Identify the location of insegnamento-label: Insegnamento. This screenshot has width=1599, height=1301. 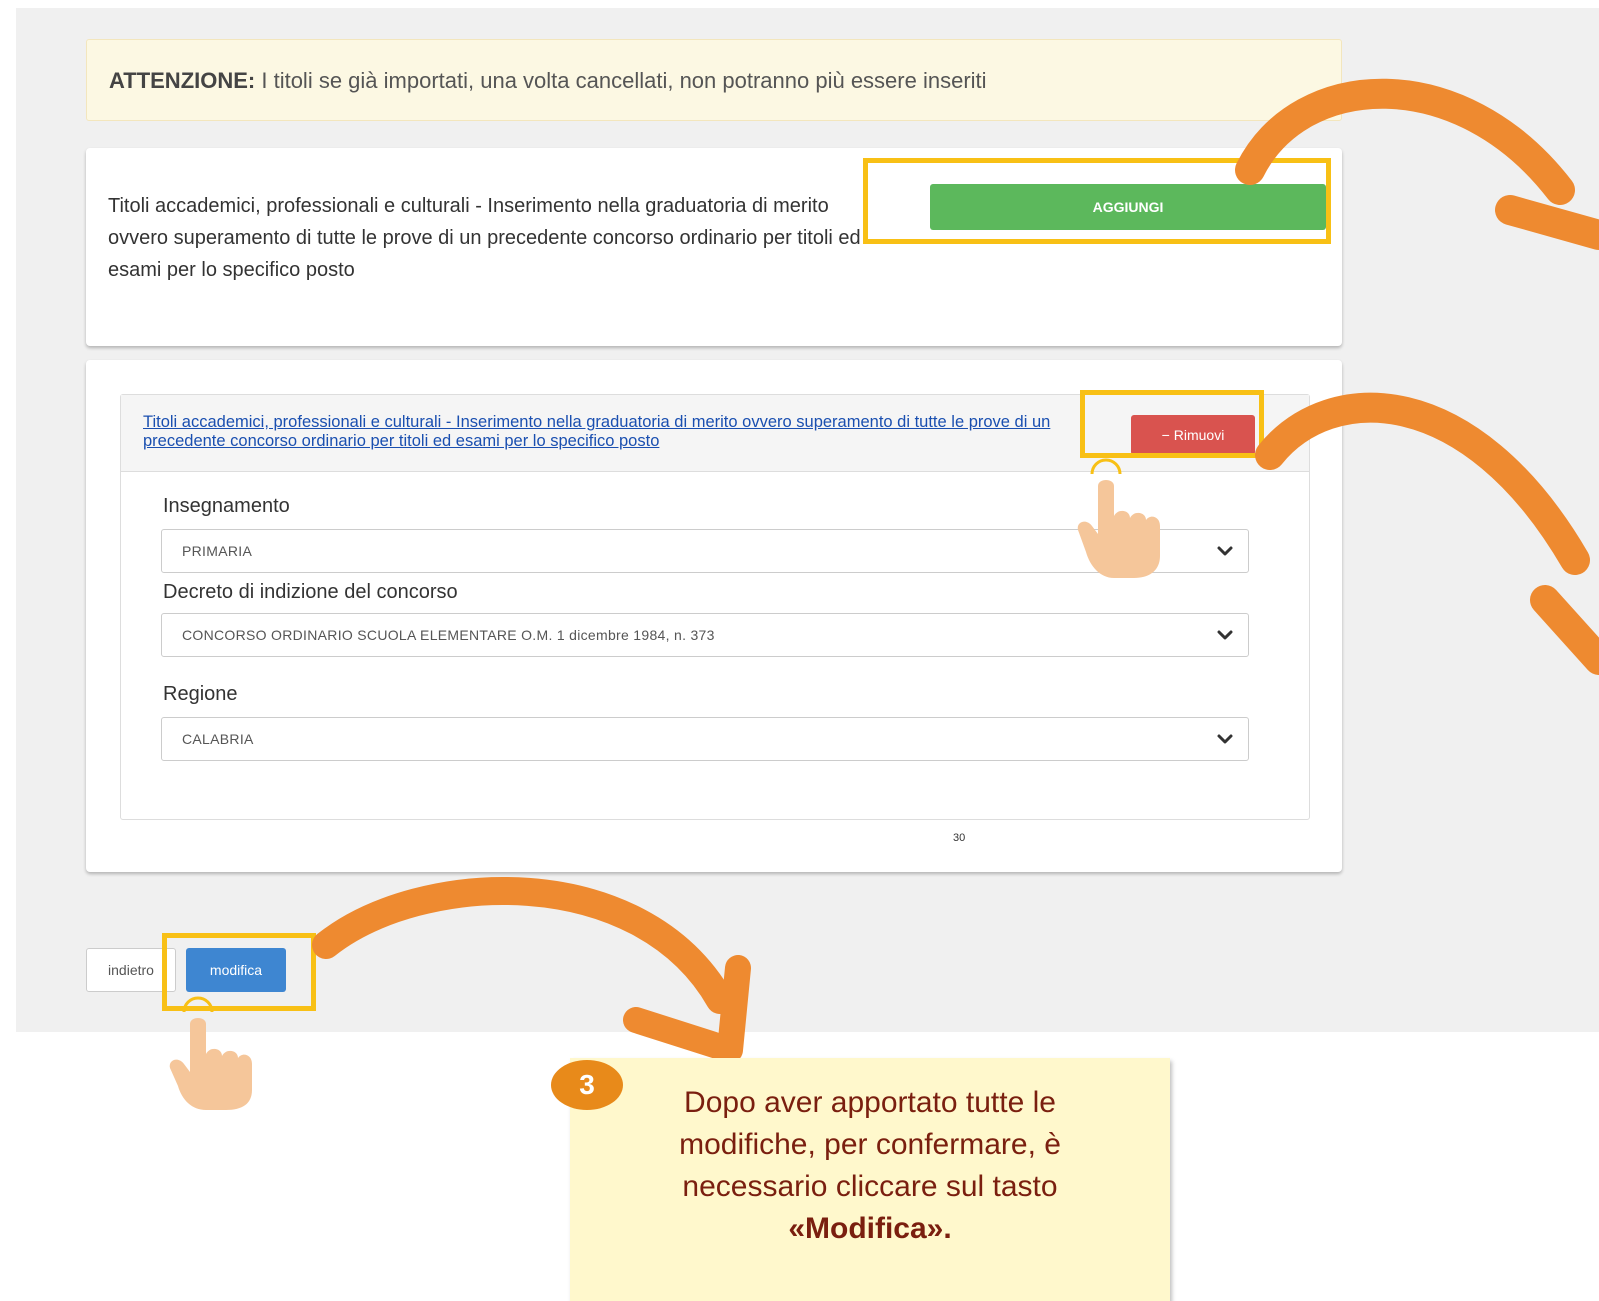
(226, 506).